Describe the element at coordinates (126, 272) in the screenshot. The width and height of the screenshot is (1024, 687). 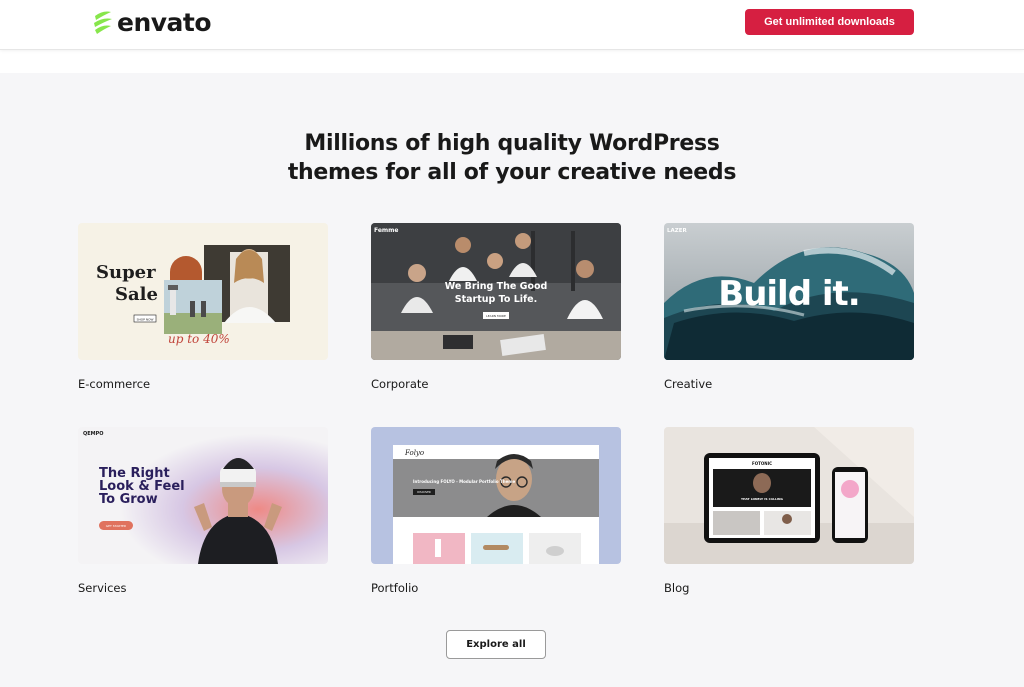
I see `ecommerce-preview-super: Super` at that location.